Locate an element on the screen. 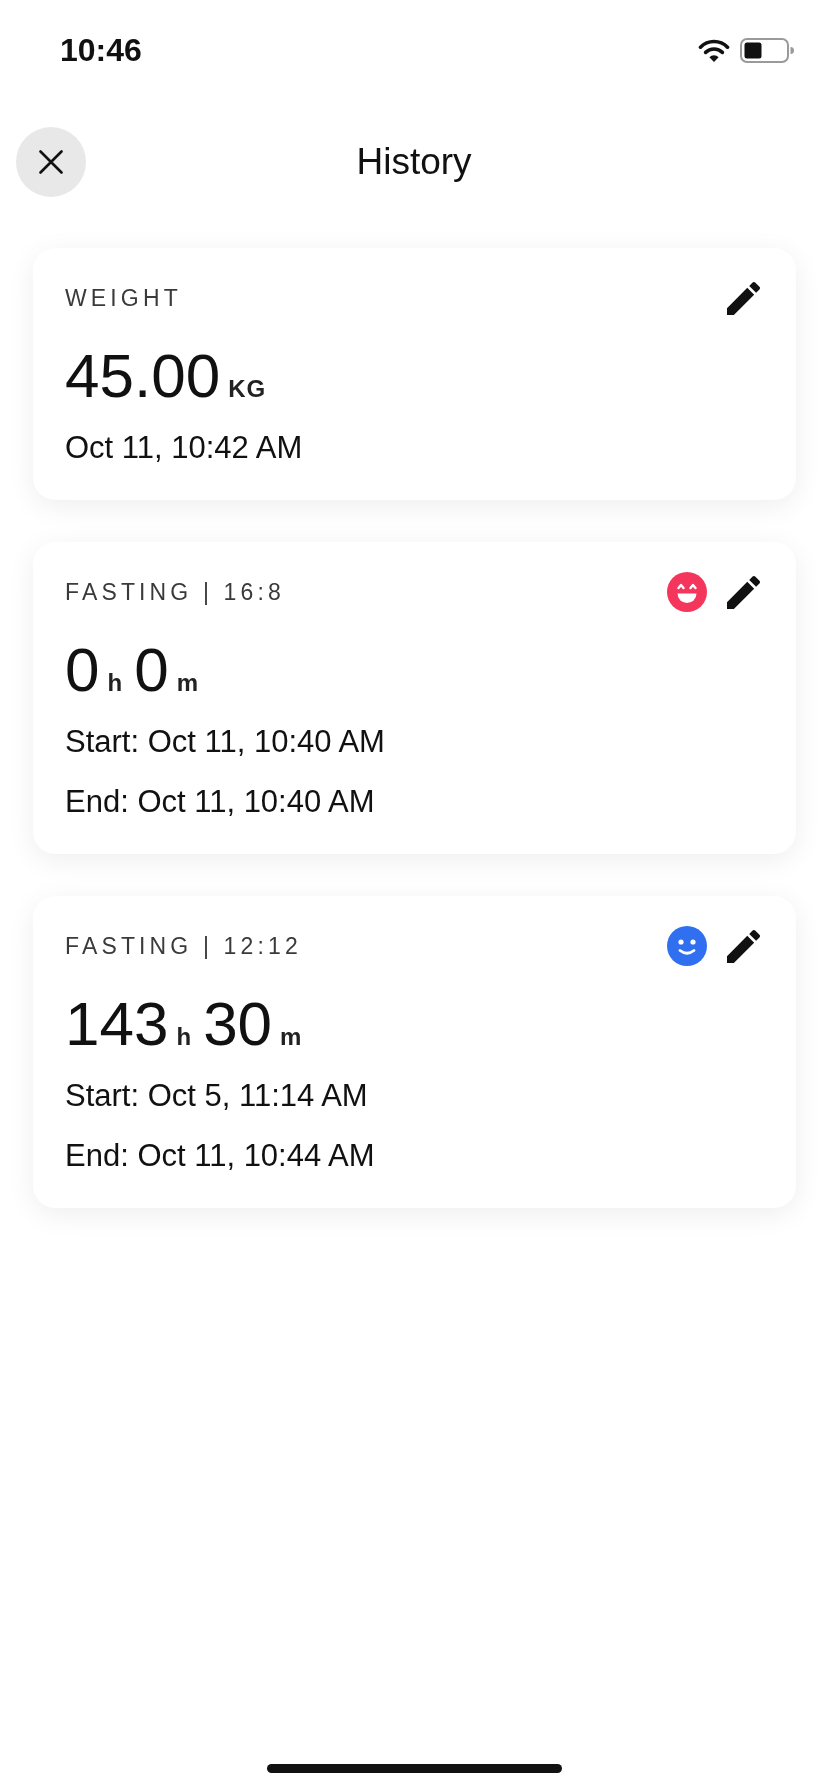 This screenshot has height=1792, width=828. entry-time-text: Oct 11, 10:42 AM is located at coordinates (184, 448).